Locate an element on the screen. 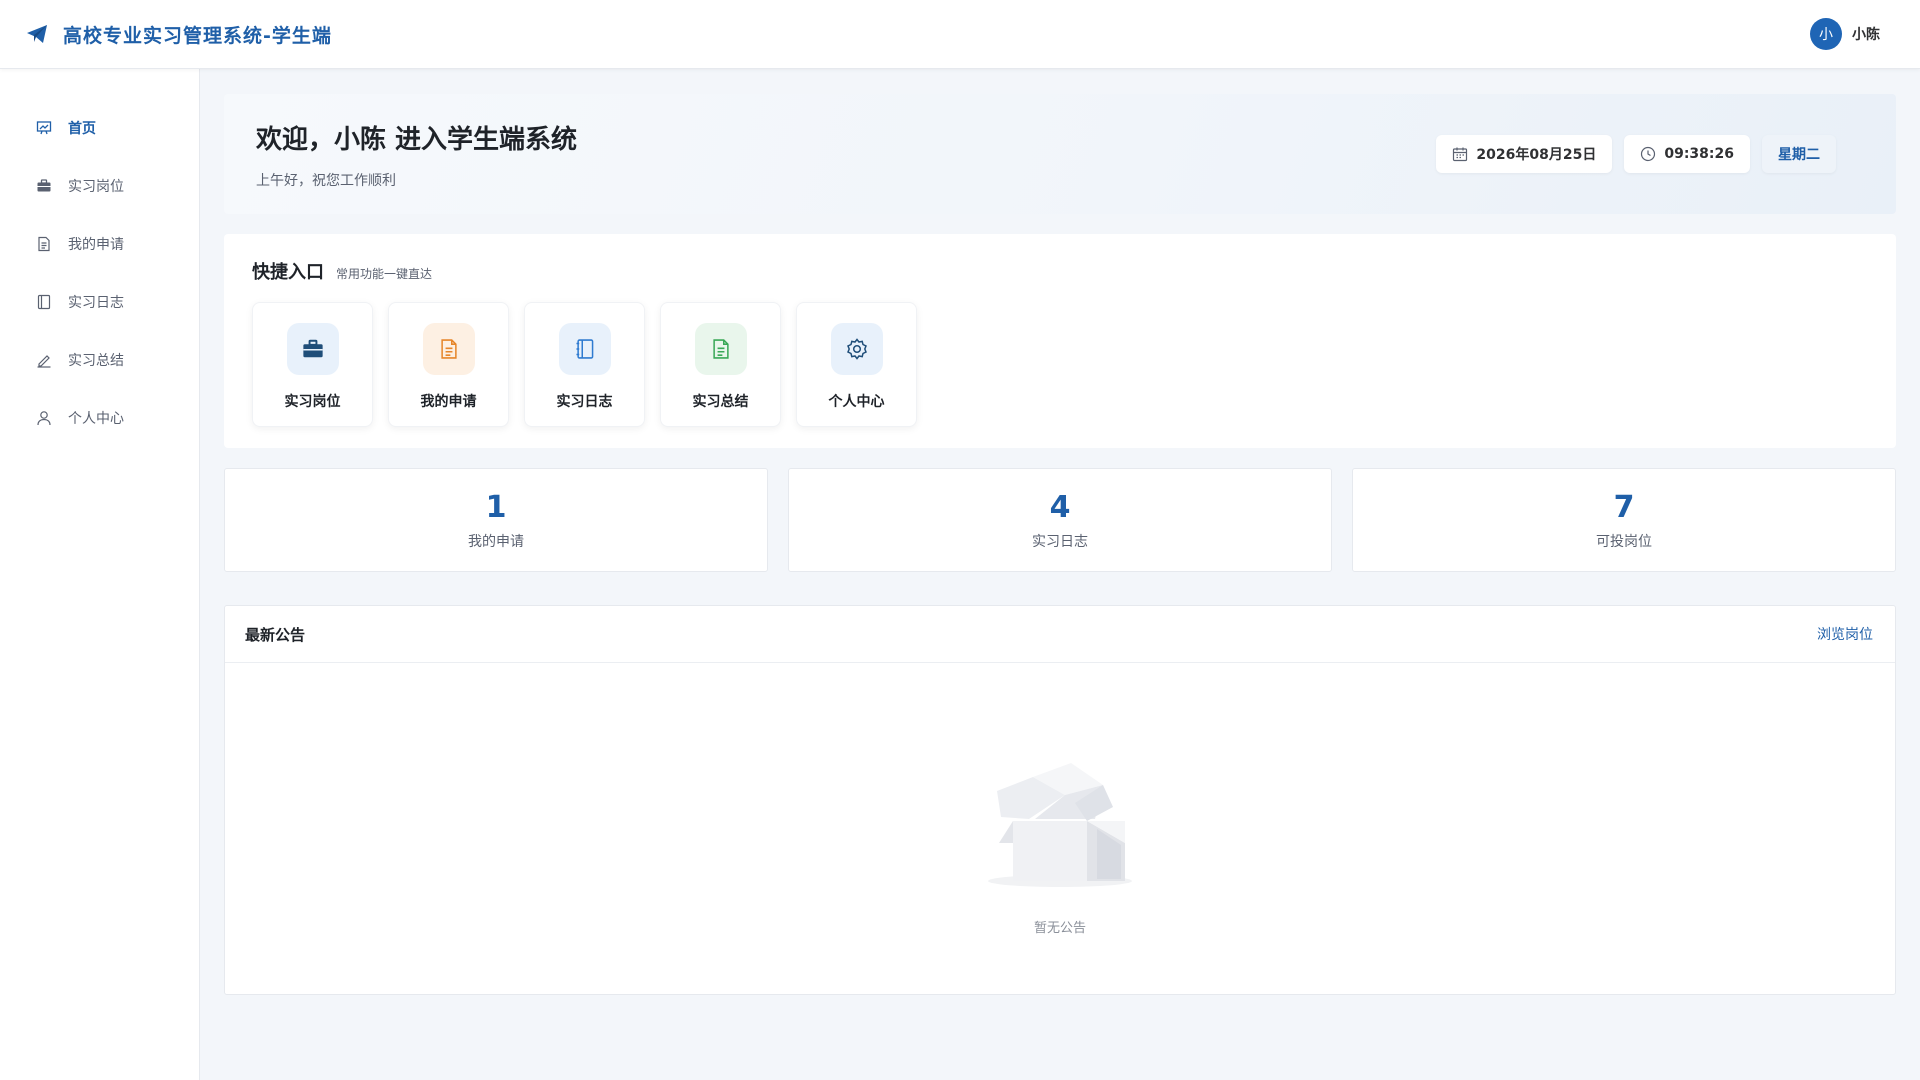  quick-entry-subtitle: 常用功能一键直达 is located at coordinates (384, 274).